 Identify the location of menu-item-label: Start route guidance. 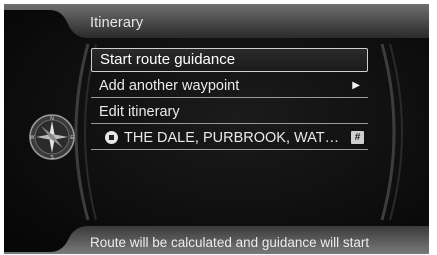
(168, 59).